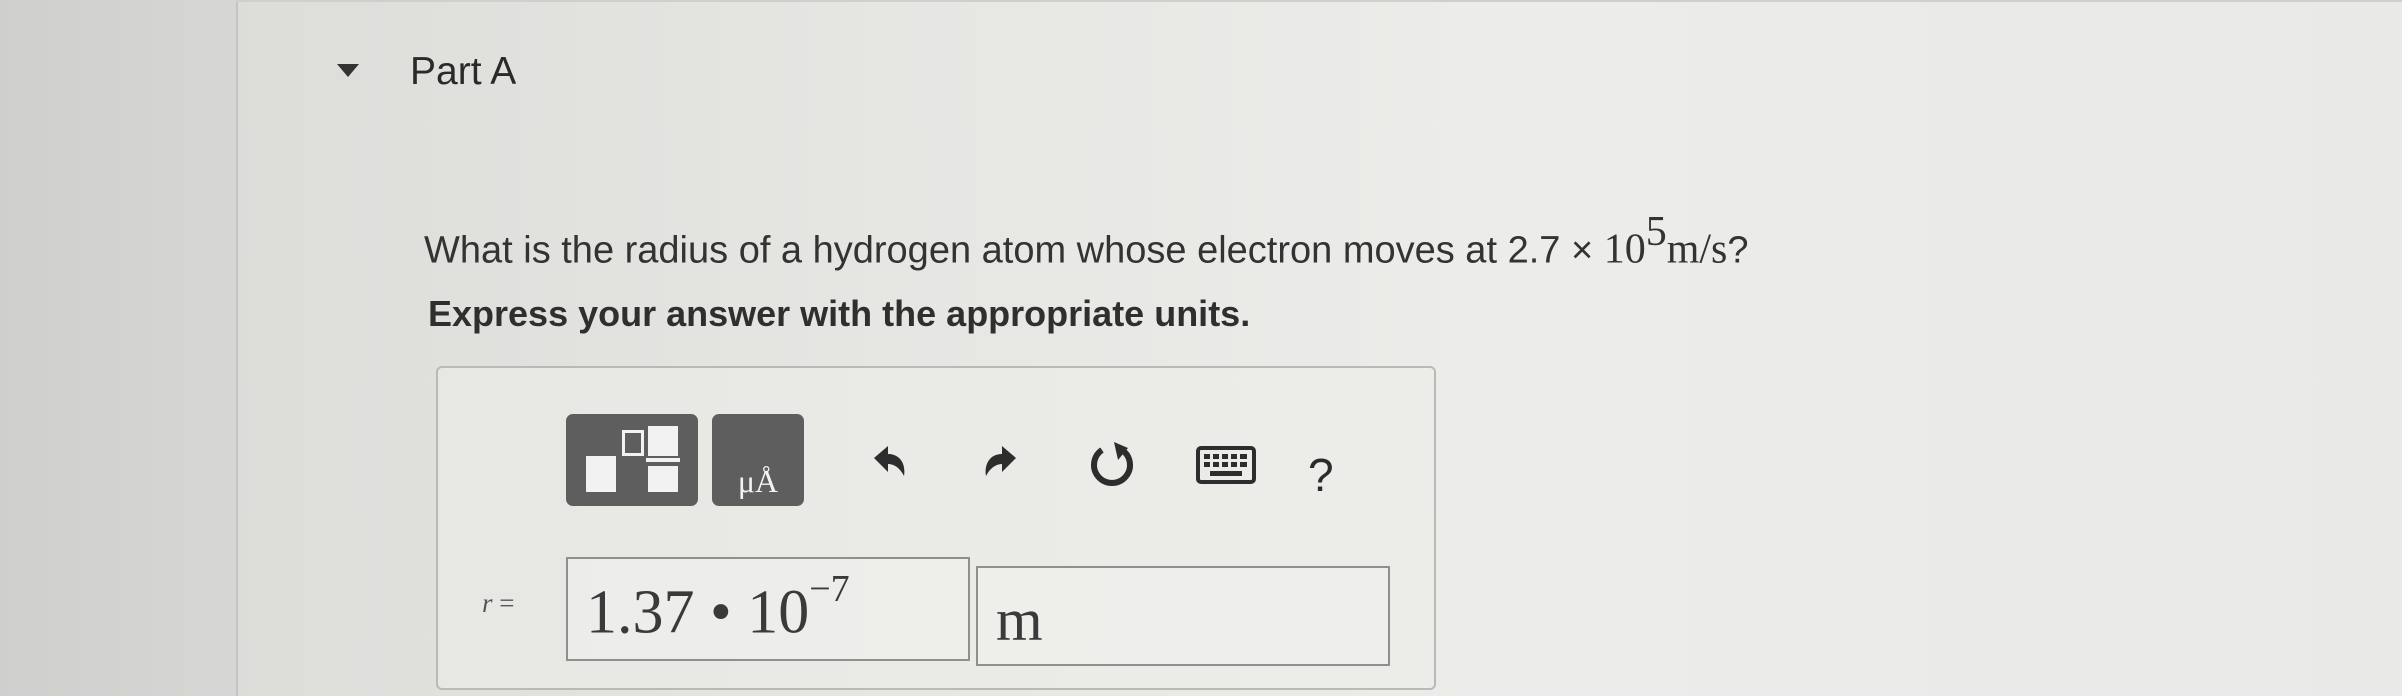 The image size is (2402, 696). I want to click on question-times: ×, so click(1582, 250).